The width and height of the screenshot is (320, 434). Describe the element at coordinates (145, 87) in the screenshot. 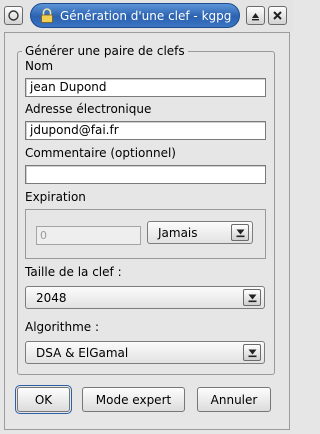

I see `name-field: jean Dupond` at that location.